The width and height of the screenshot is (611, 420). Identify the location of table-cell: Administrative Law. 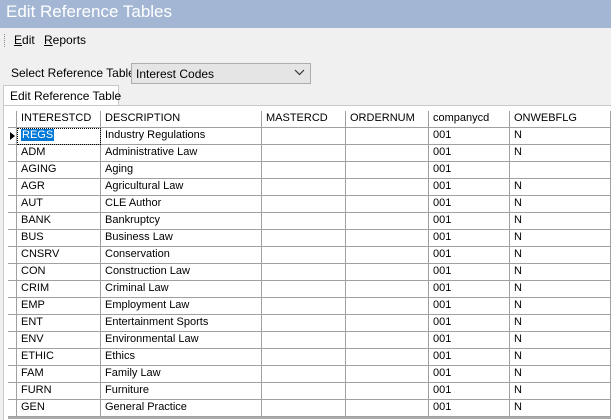
(181, 153).